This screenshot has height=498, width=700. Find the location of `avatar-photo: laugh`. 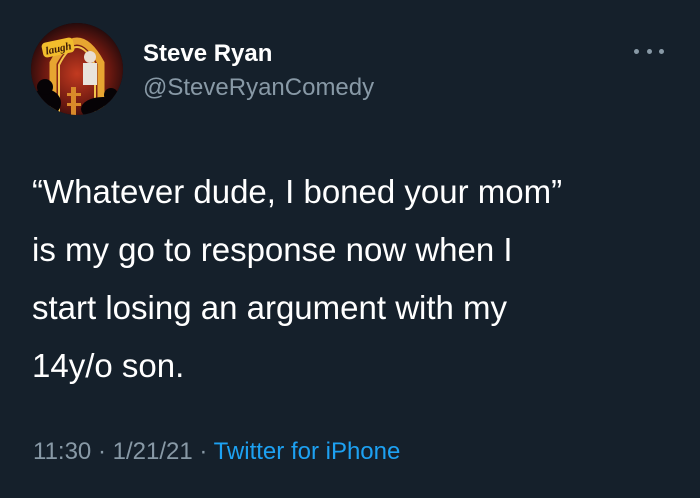

avatar-photo: laugh is located at coordinates (77, 69).